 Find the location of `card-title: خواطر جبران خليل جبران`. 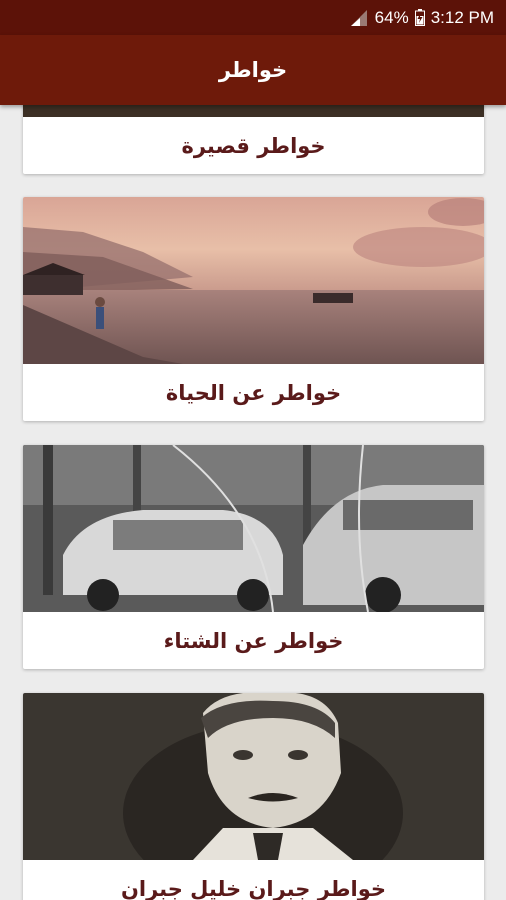

card-title: خواطر جبران خليل جبران is located at coordinates (253, 888).